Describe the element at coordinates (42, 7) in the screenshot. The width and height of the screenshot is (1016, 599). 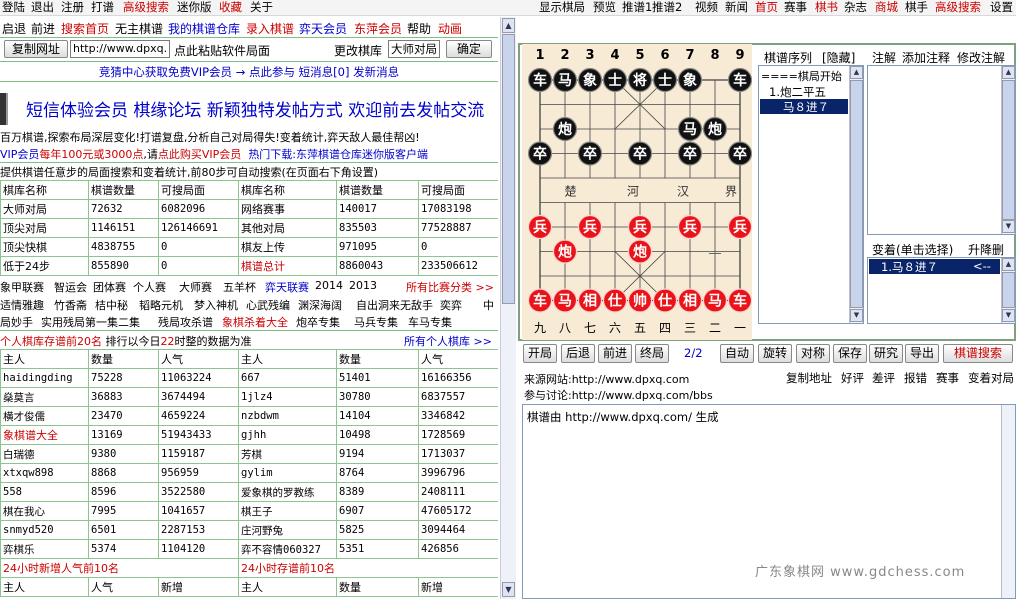
I see `top-menu-item: 退出` at that location.